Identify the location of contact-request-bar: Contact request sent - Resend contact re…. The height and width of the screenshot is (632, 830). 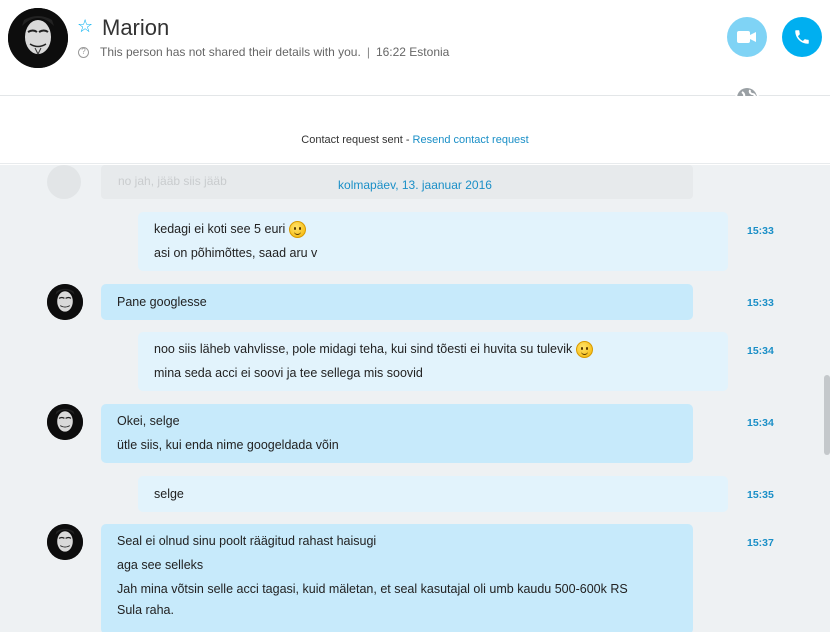
(415, 130).